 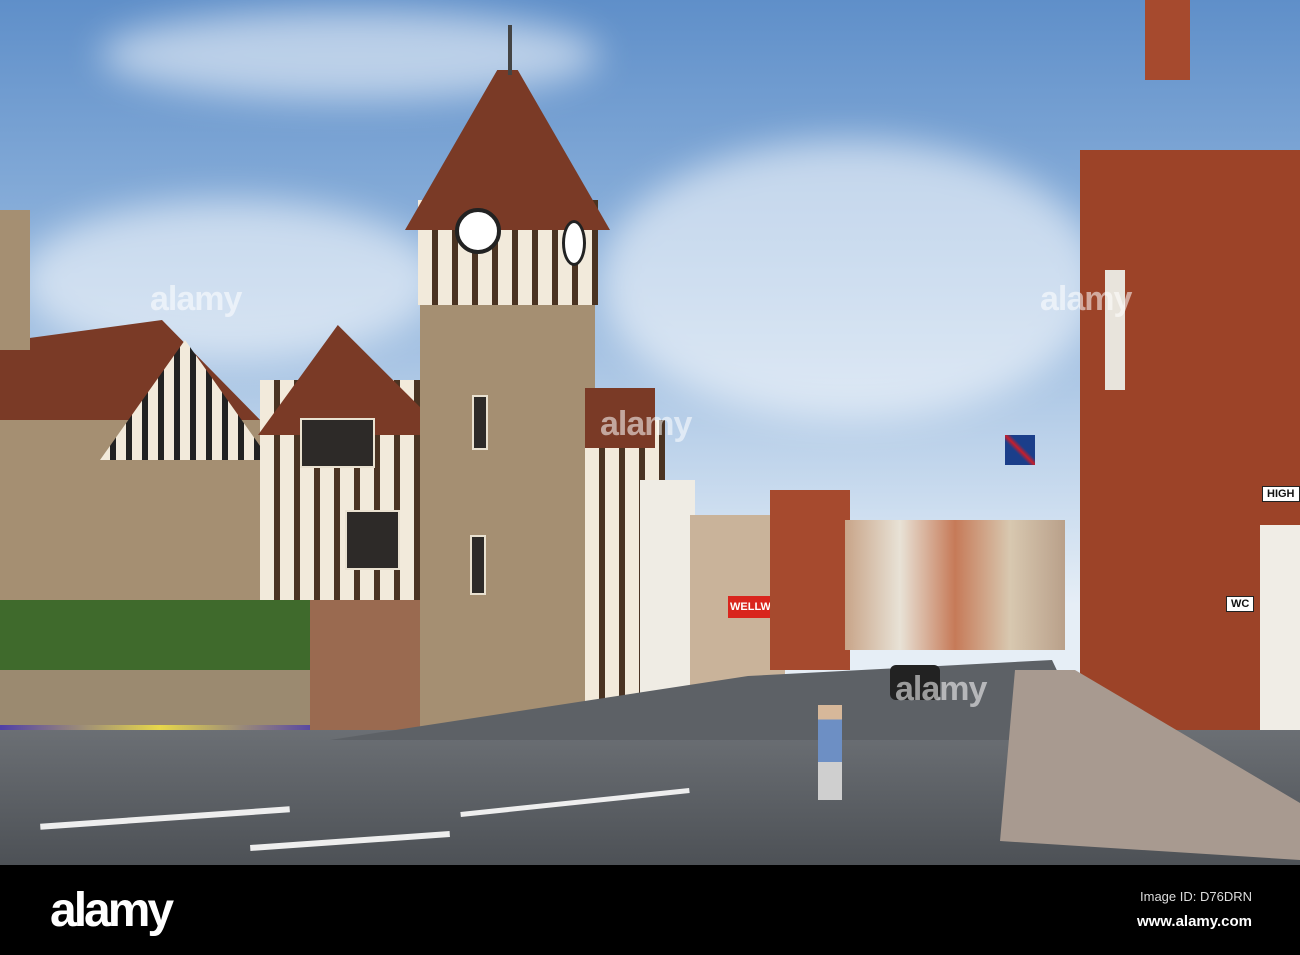 What do you see at coordinates (1281, 494) in the screenshot?
I see `street-name-sign: HIGH` at bounding box center [1281, 494].